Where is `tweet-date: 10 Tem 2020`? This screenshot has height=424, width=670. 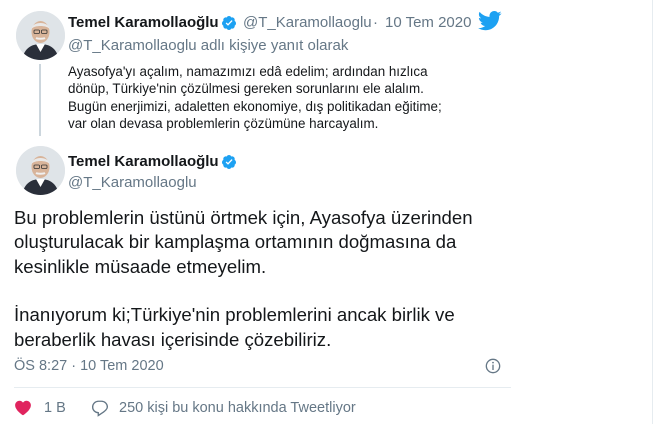 tweet-date: 10 Tem 2020 is located at coordinates (428, 22).